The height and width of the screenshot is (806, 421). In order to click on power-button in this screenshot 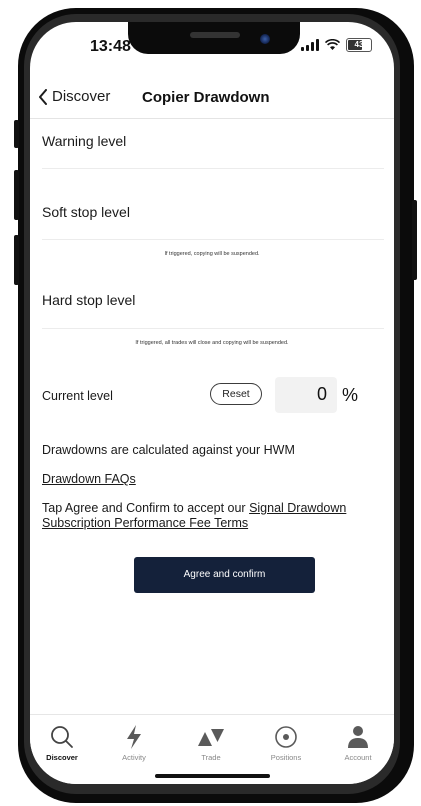, I will do `click(414, 240)`.